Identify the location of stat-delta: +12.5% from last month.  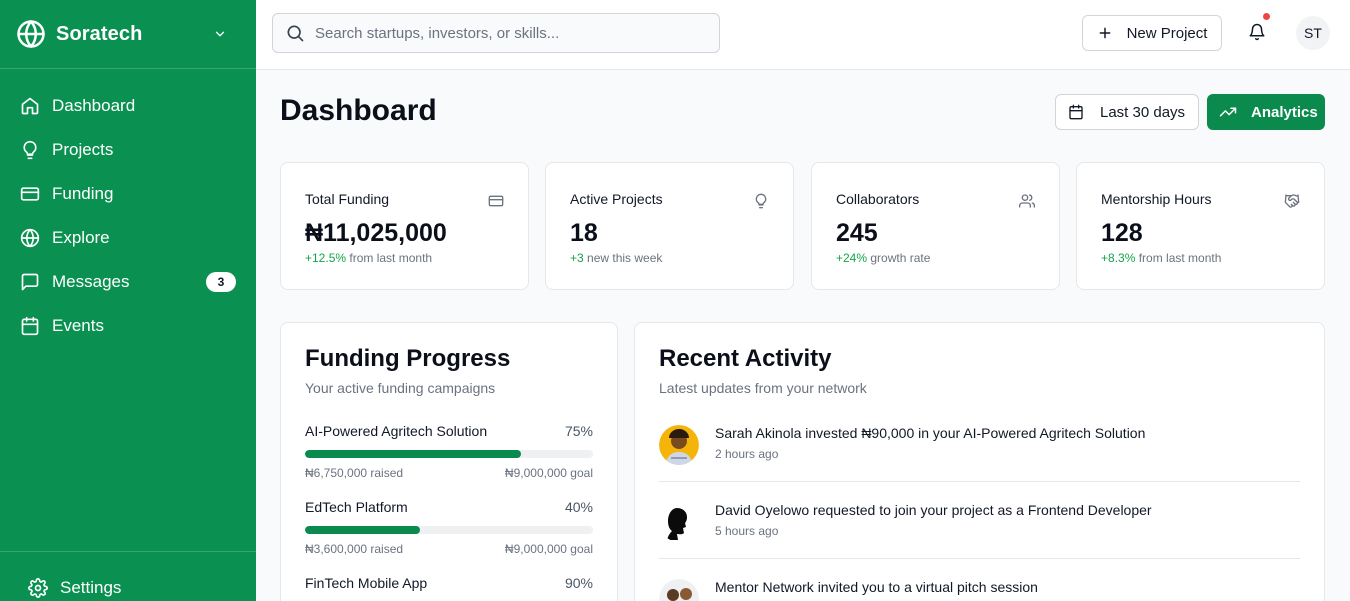
(368, 258).